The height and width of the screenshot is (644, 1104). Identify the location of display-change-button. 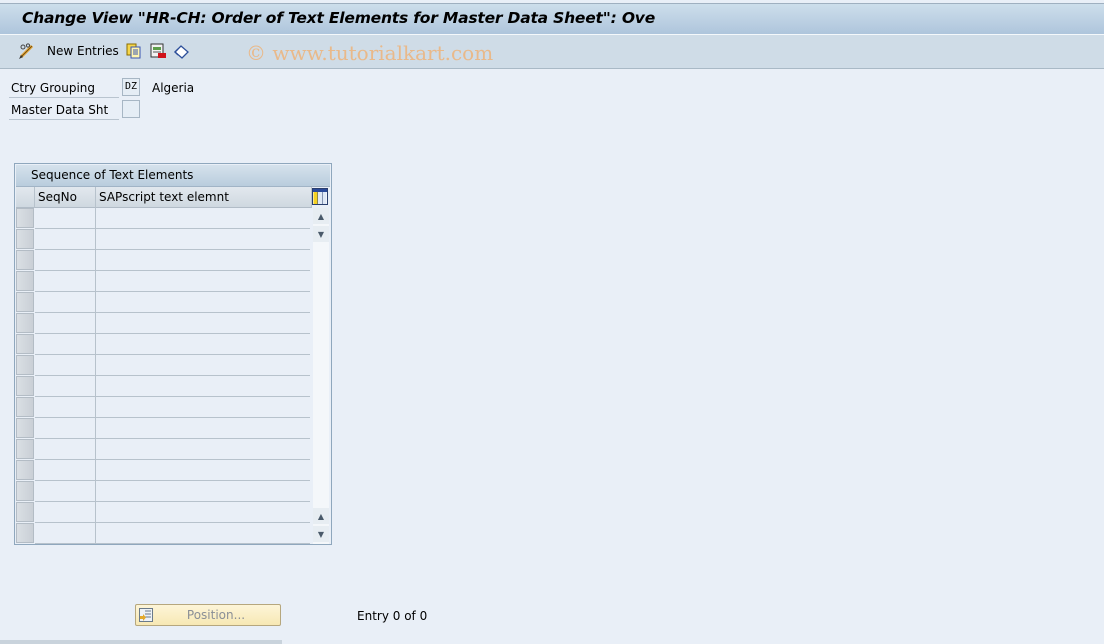
(27, 51).